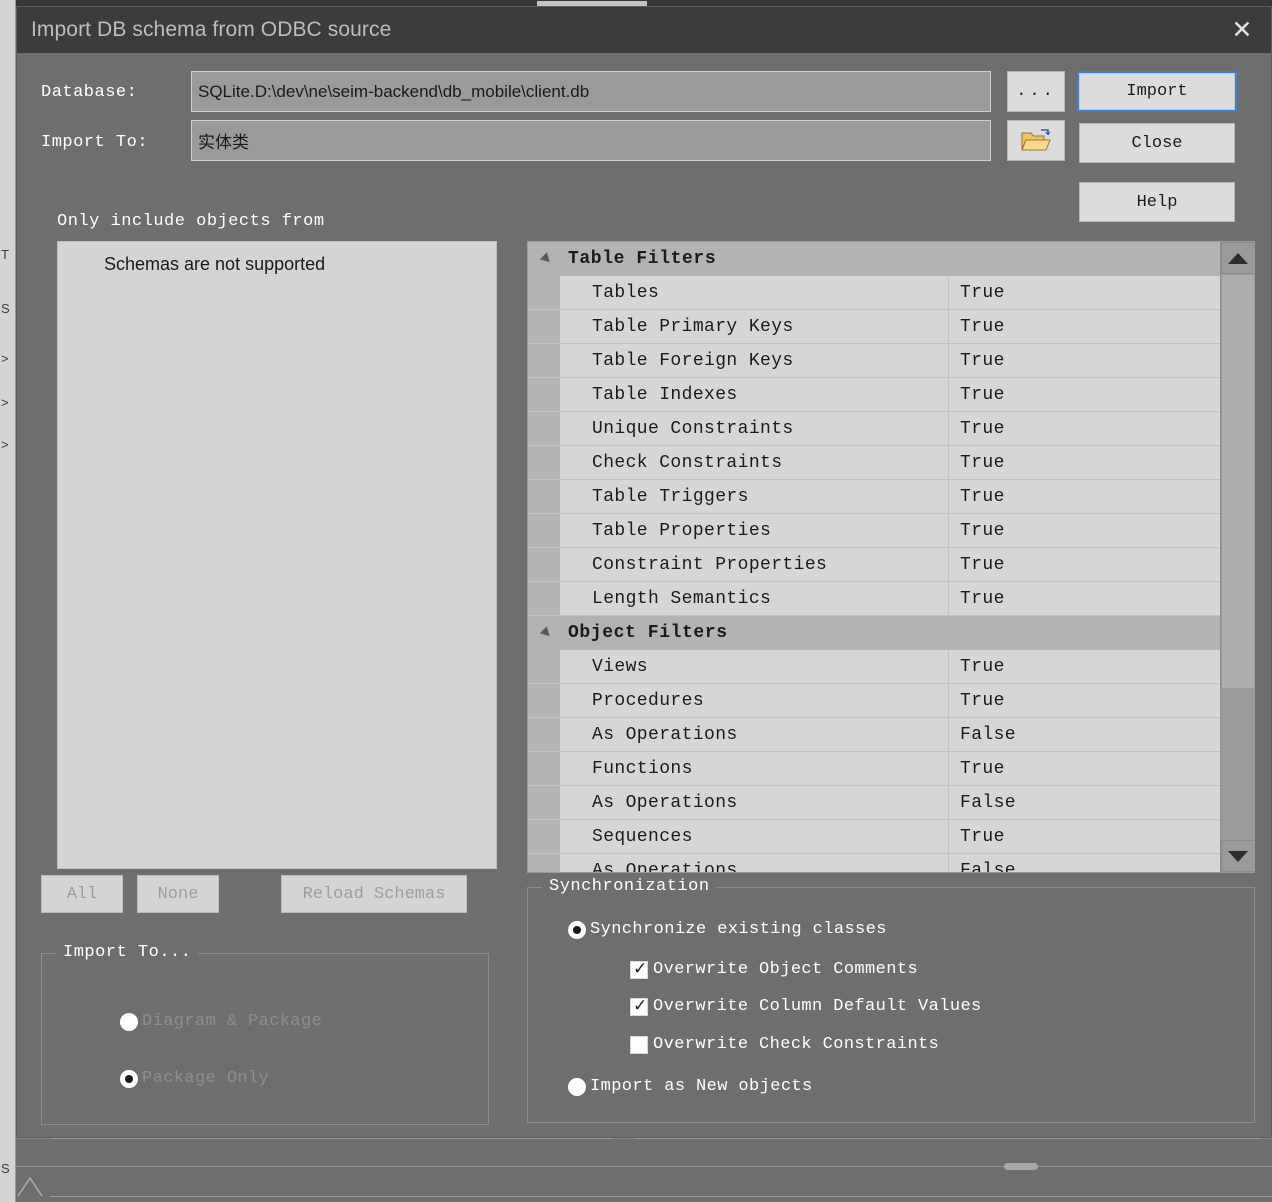 This screenshot has width=1272, height=1202. I want to click on radio-label: Package Only, so click(206, 1078).